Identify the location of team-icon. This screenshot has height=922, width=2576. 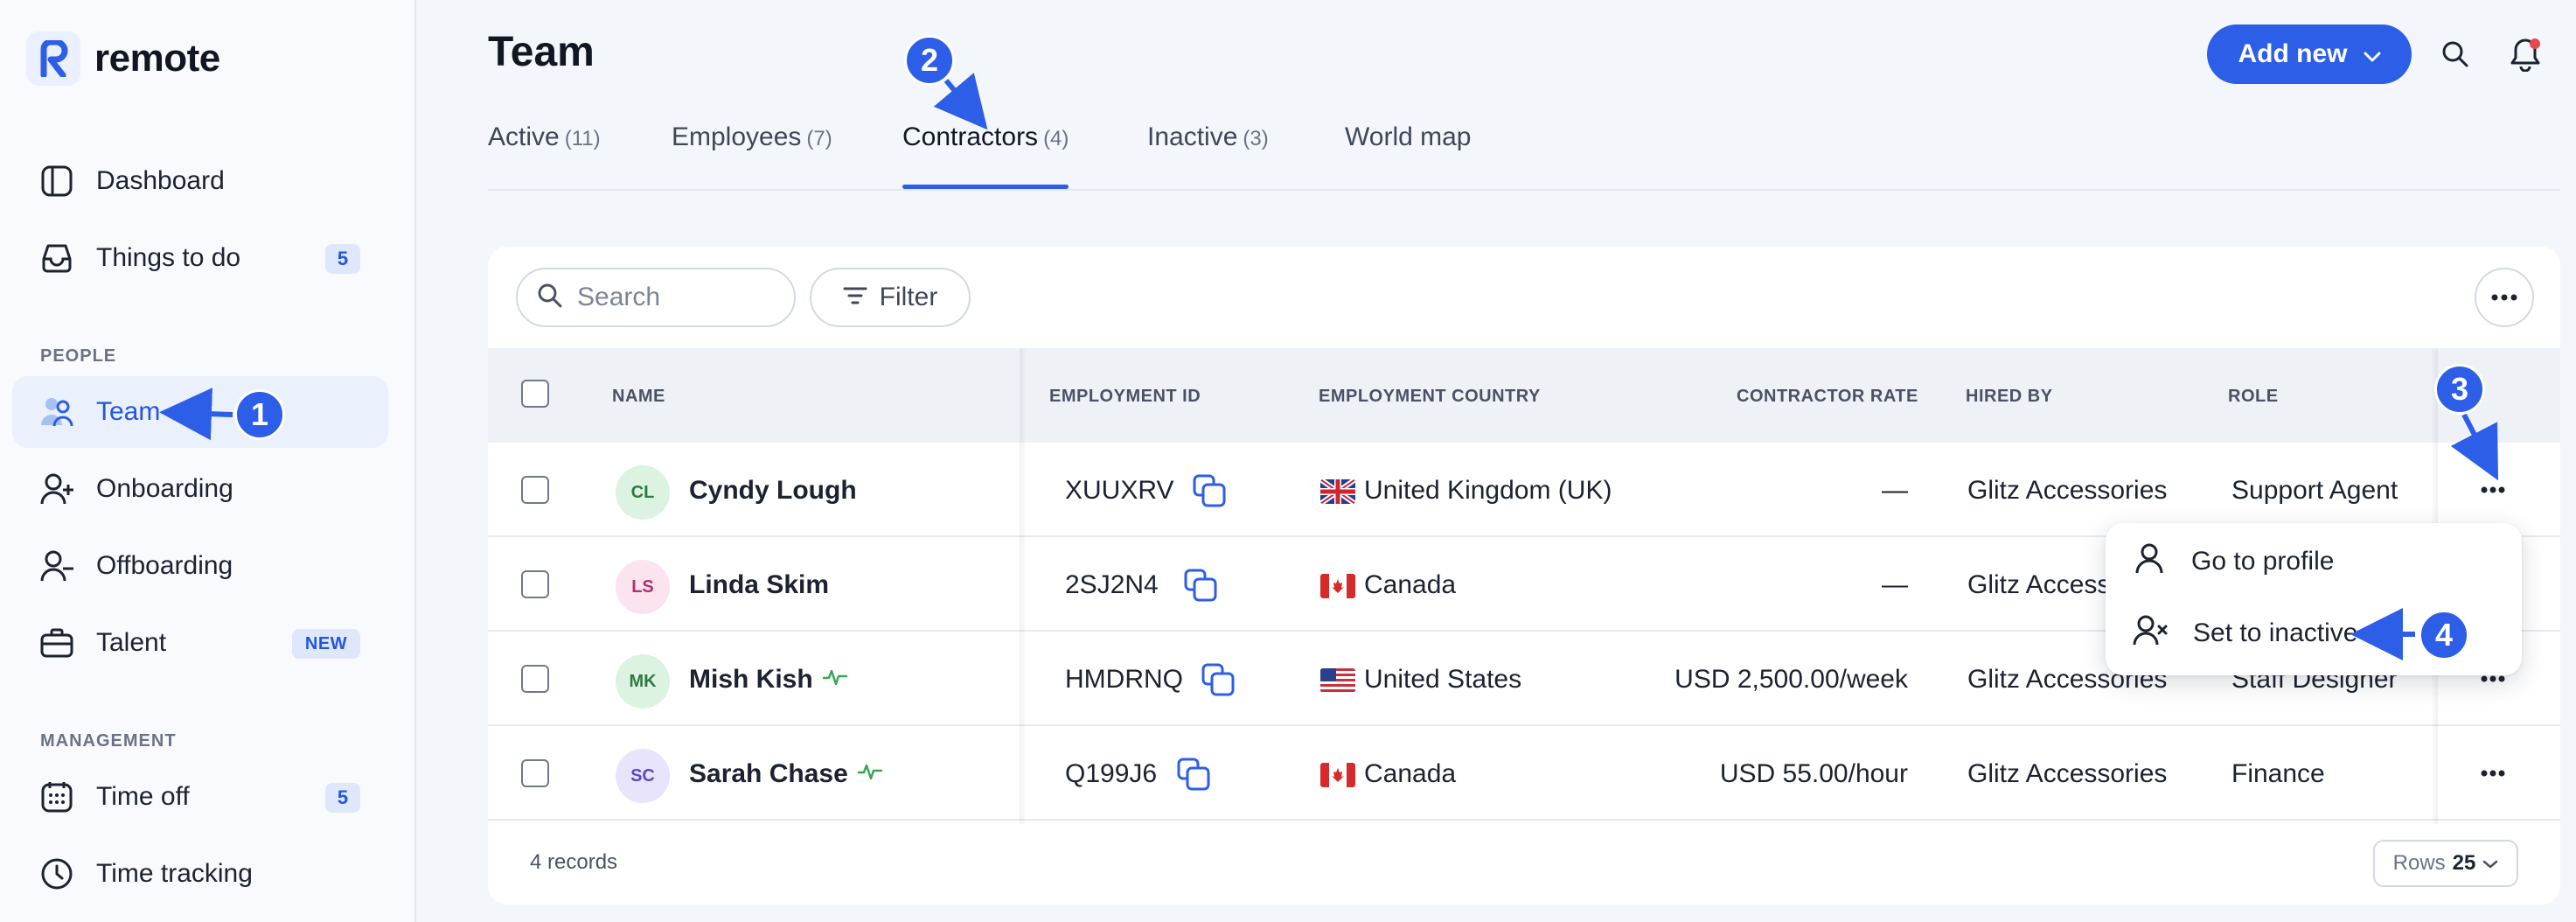
(56, 412).